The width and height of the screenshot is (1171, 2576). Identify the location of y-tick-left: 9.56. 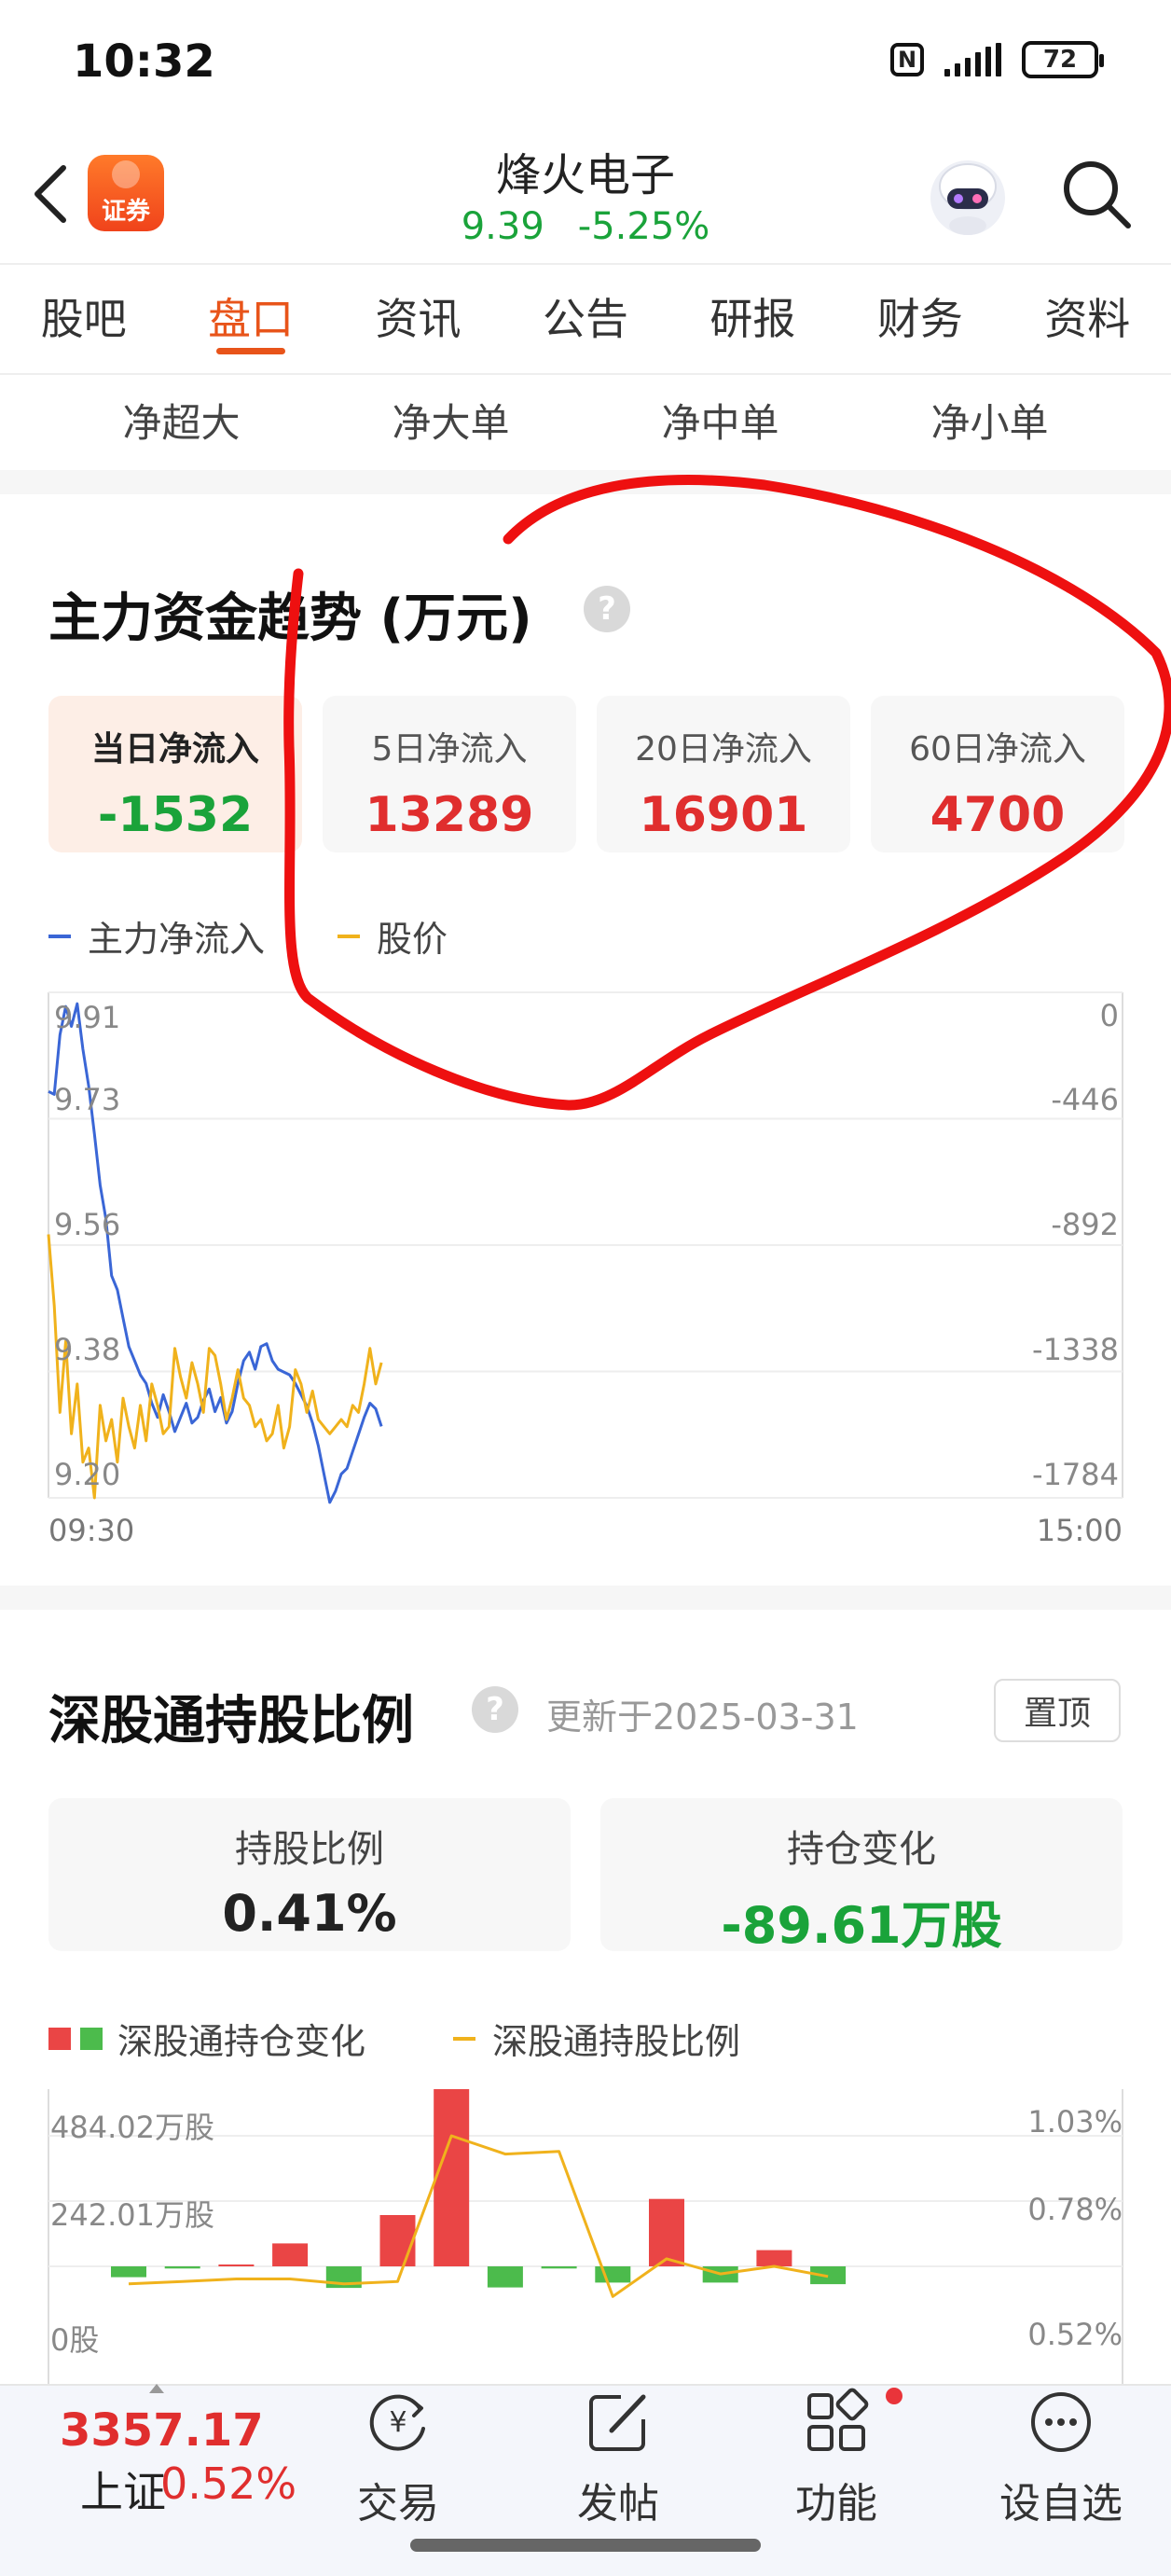
(87, 1224).